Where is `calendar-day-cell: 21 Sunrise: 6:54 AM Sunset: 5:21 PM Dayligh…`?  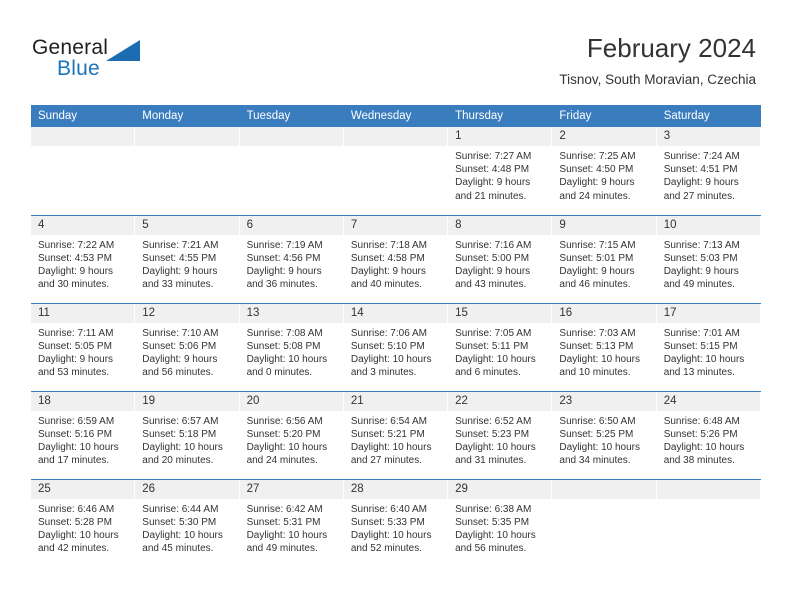 calendar-day-cell: 21 Sunrise: 6:54 AM Sunset: 5:21 PM Dayligh… is located at coordinates (396, 434).